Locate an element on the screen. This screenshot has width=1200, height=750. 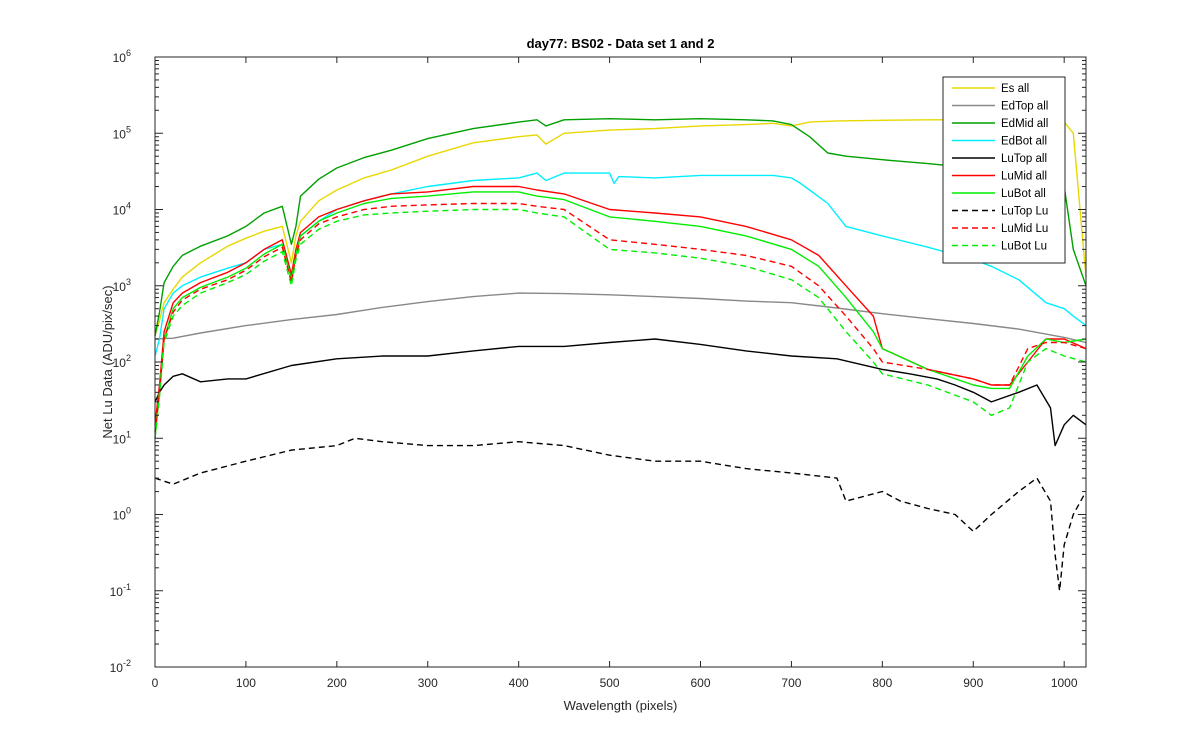
legend-label: EdMid all is located at coordinates (1024, 124).